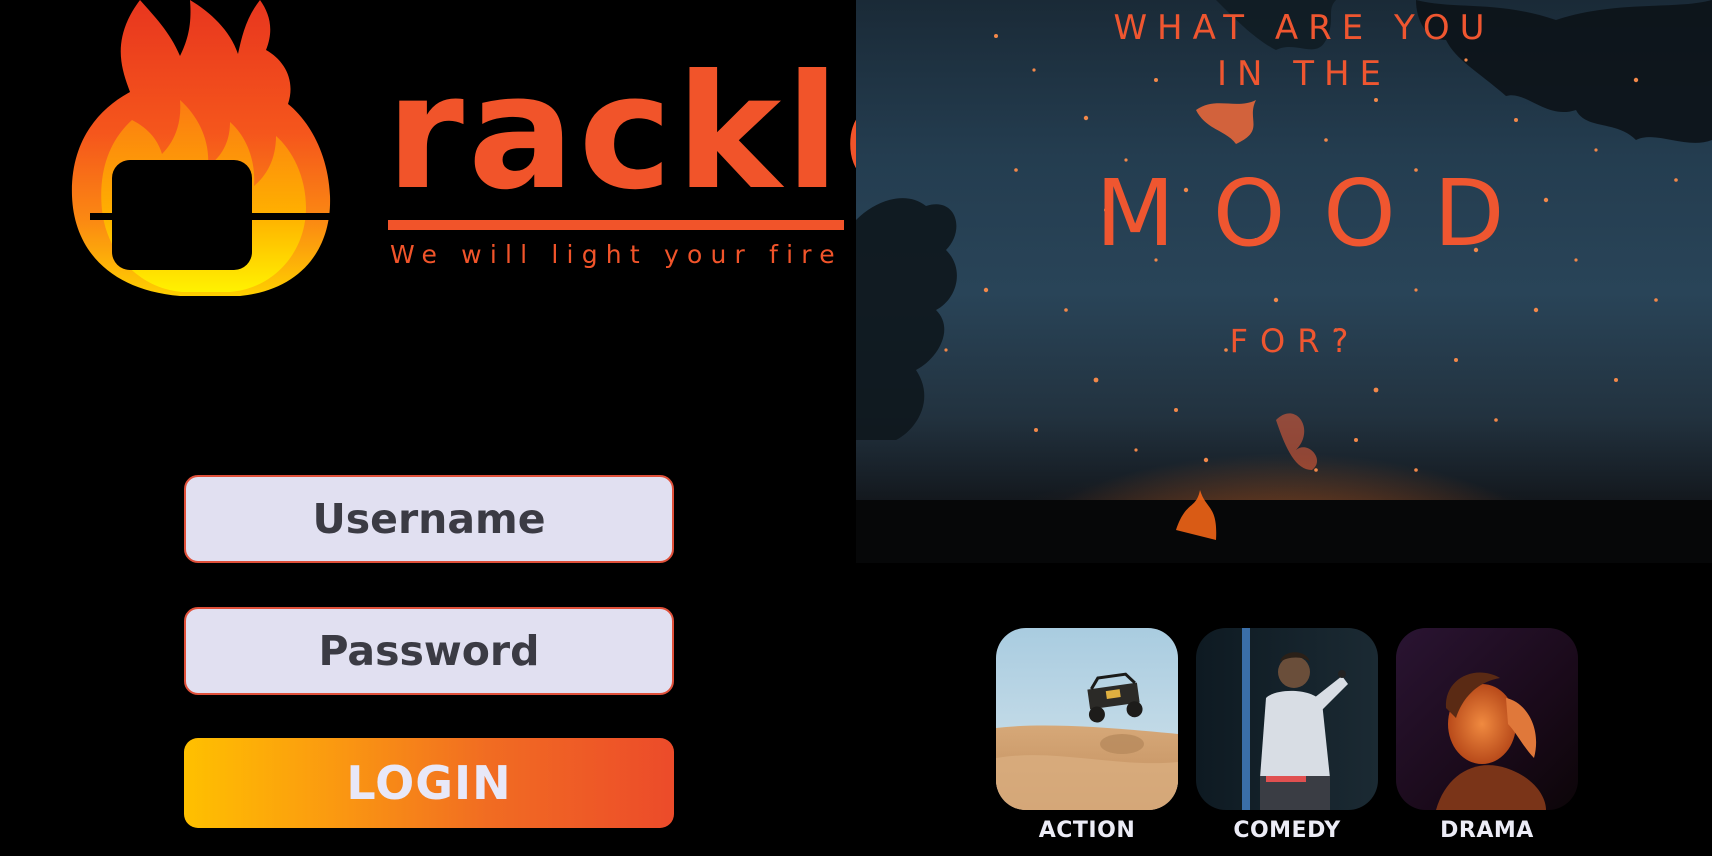 The width and height of the screenshot is (1712, 856). What do you see at coordinates (1087, 719) in the screenshot?
I see `action-thumbnail-image` at bounding box center [1087, 719].